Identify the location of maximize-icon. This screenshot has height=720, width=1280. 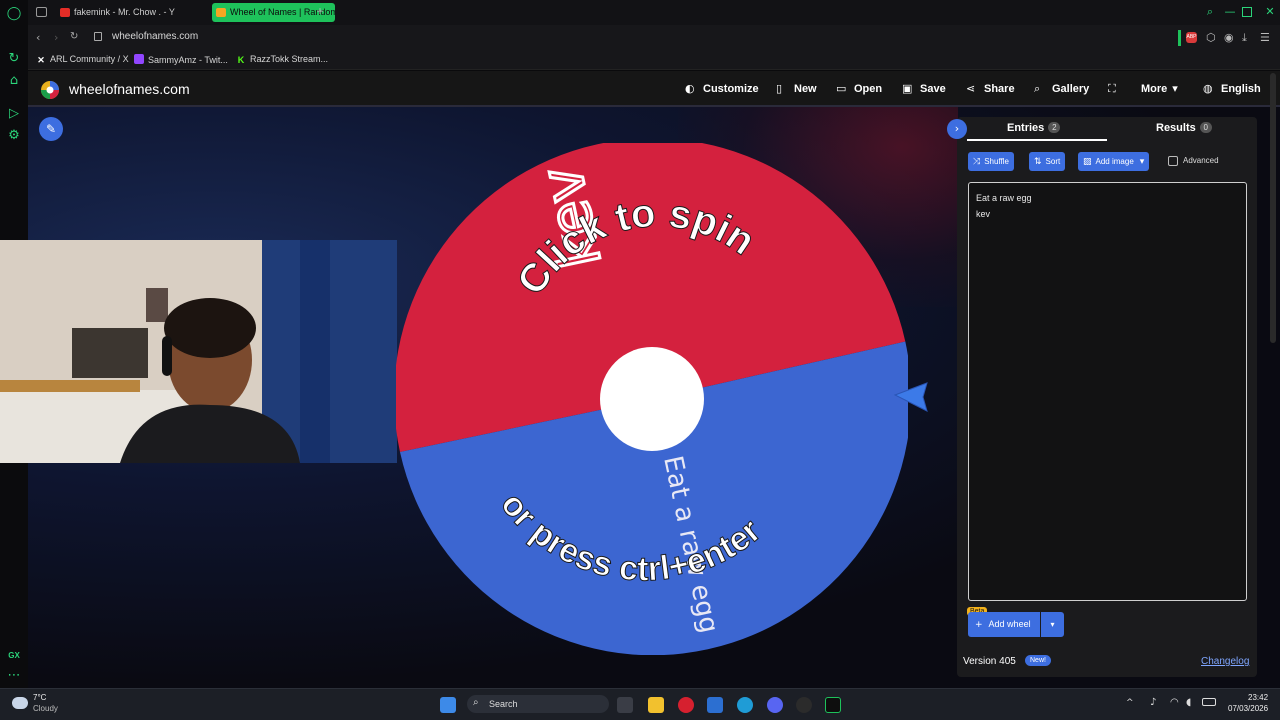
(1247, 12).